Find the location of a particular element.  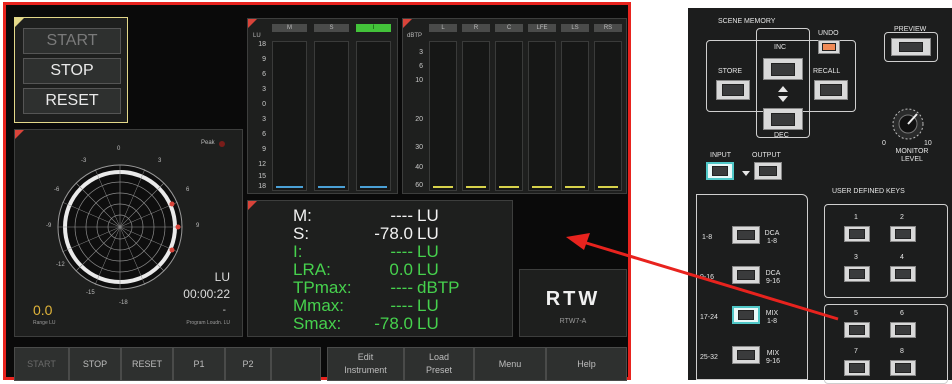

undo-label: UNDO is located at coordinates (828, 33).